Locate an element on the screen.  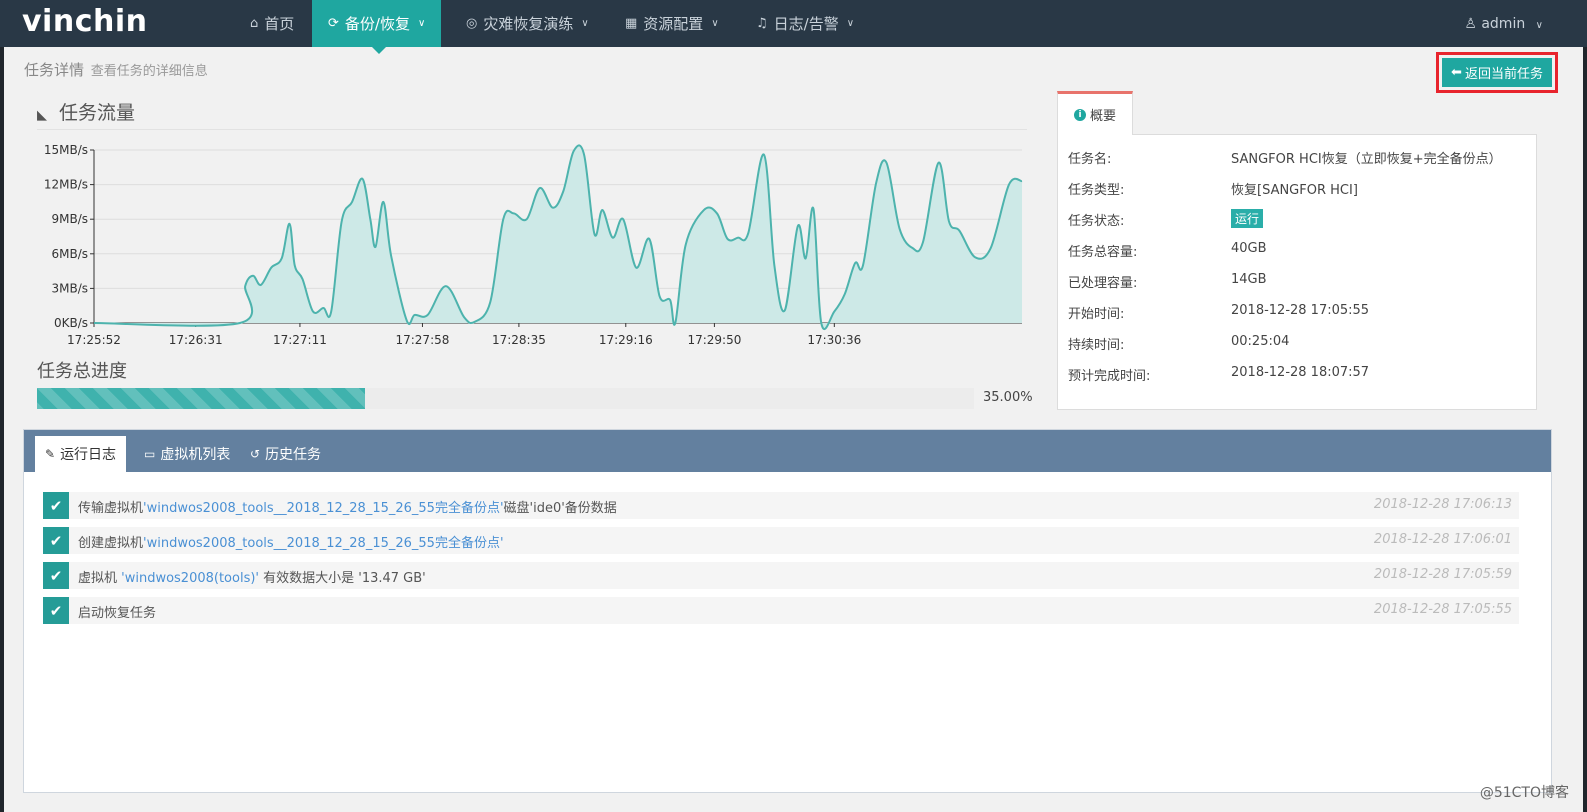
nav-item-label: 首页 is located at coordinates (279, 24).